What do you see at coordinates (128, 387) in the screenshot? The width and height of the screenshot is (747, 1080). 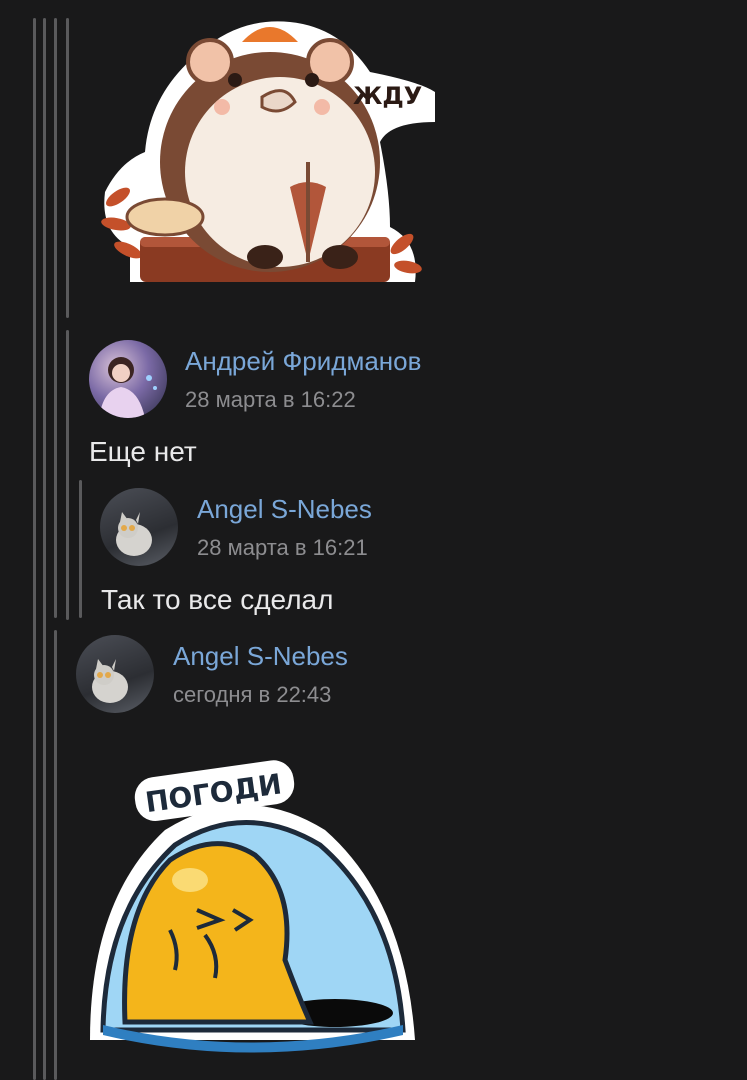 I see `person-icon` at bounding box center [128, 387].